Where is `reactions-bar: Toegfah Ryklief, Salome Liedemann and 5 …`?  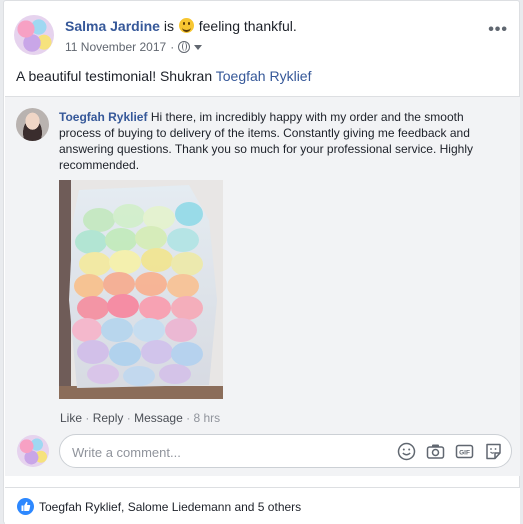
reactions-bar: Toegfah Ryklief, Salome Liedemann and 5 … is located at coordinates (262, 505).